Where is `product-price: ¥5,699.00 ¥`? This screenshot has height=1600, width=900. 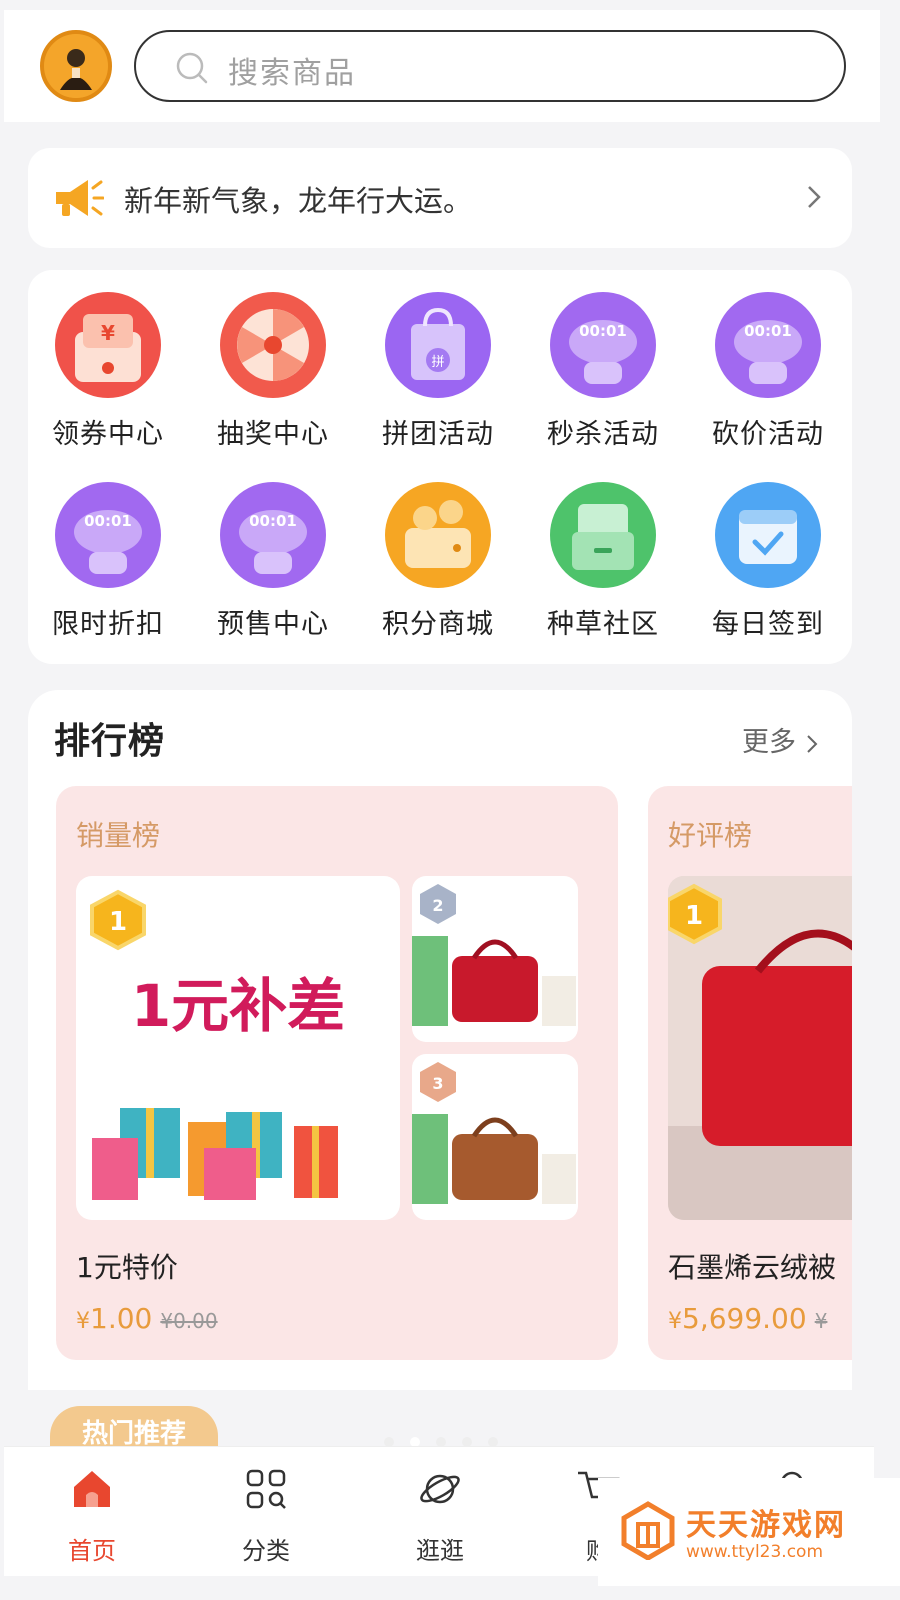
product-price: ¥5,699.00 ¥ is located at coordinates (747, 1318).